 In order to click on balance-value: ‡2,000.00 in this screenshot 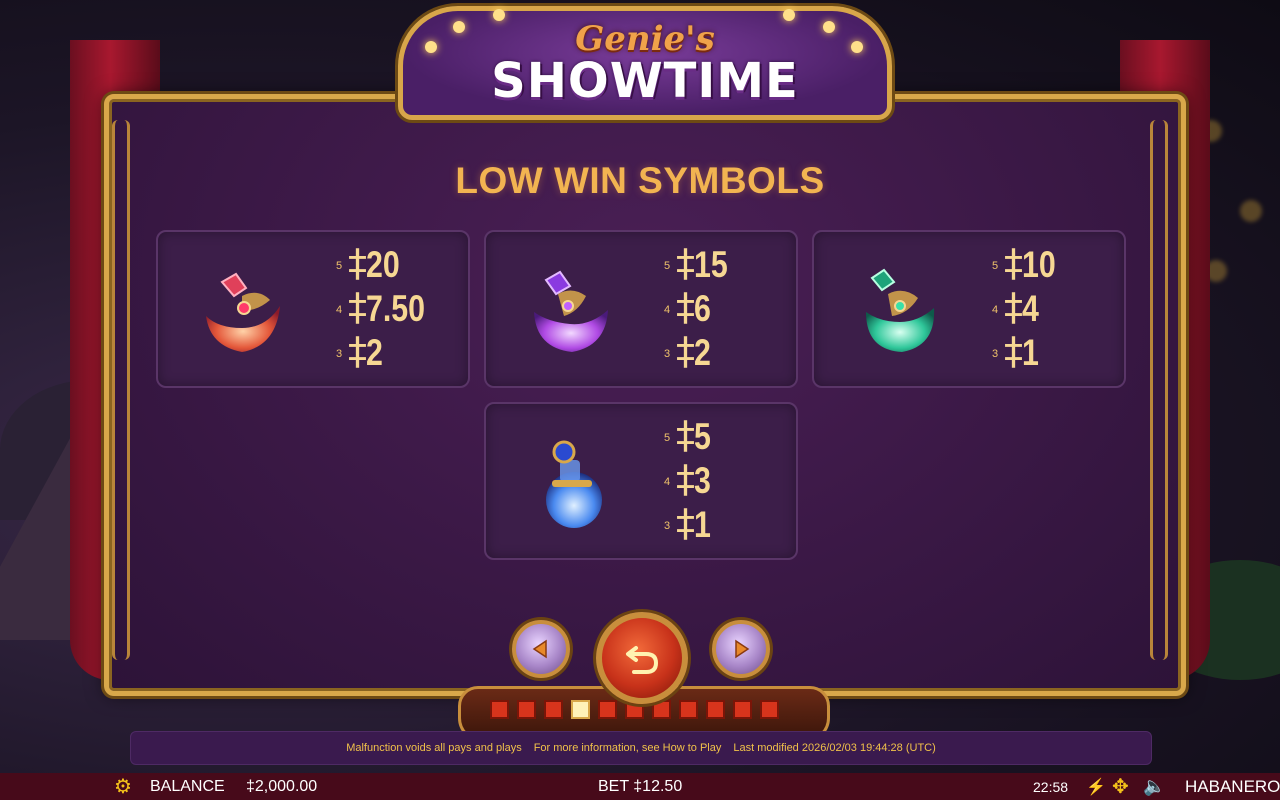, I will do `click(282, 786)`.